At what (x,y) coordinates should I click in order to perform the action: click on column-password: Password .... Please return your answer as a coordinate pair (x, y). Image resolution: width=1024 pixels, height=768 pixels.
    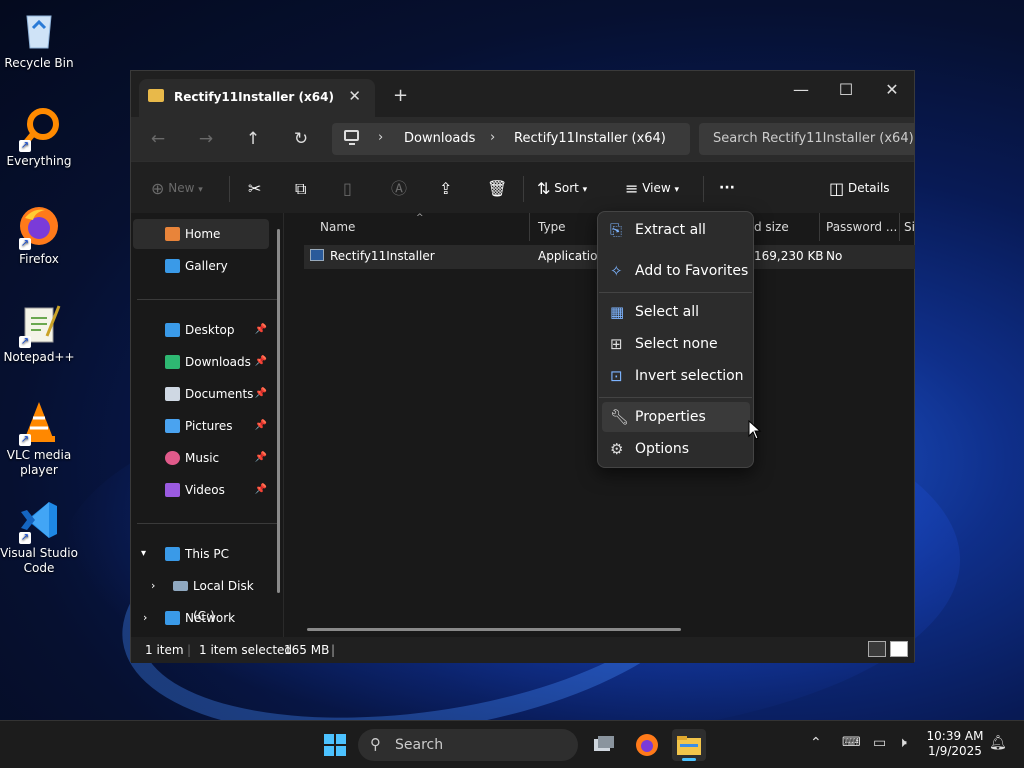
    Looking at the image, I should click on (860, 227).